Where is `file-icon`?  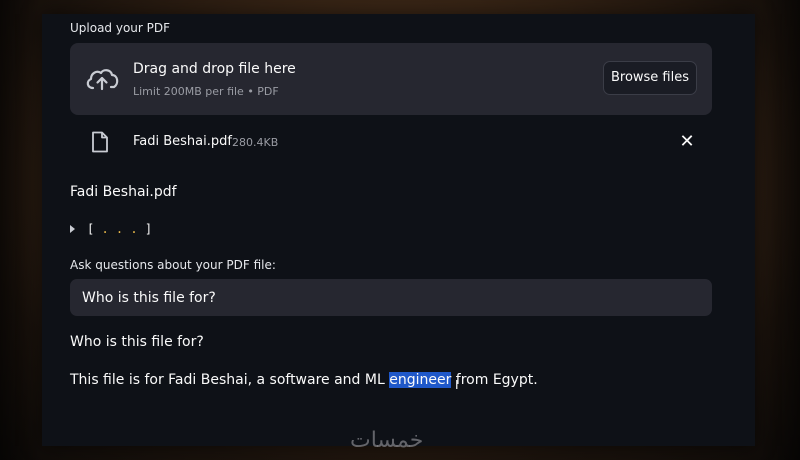
file-icon is located at coordinates (100, 142).